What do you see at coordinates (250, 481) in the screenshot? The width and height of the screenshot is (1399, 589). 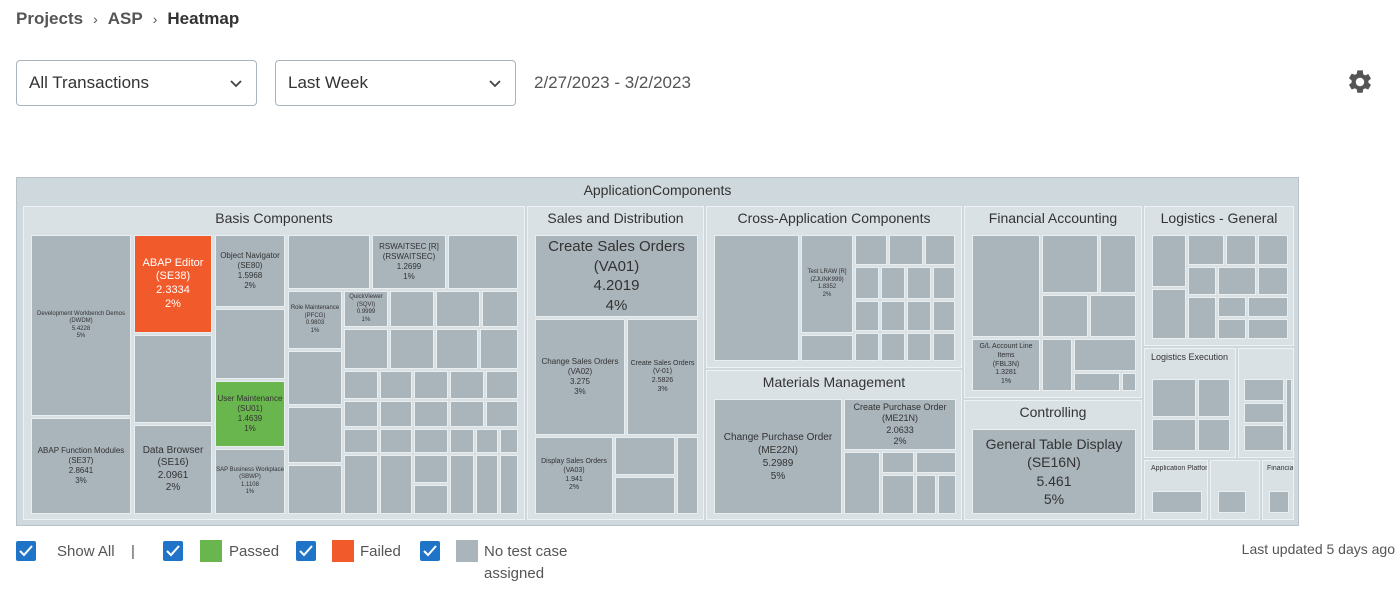 I see `cell-sbwp: SAP Business Workplace (SBWP) 1.1108 1%` at bounding box center [250, 481].